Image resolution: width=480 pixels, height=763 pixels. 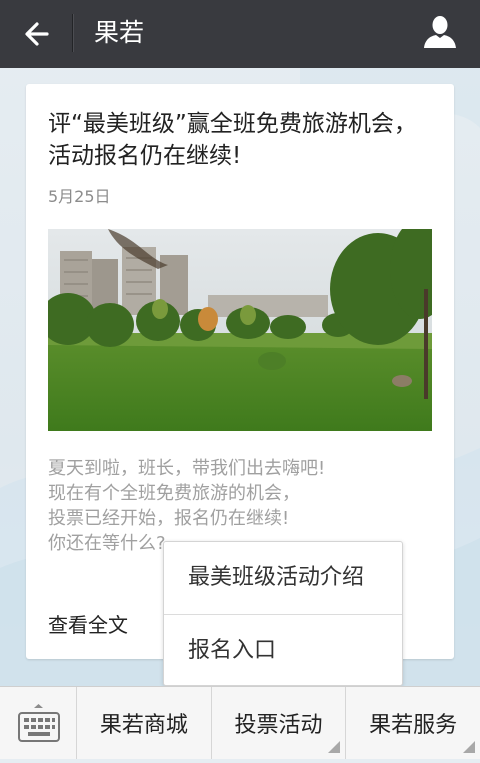 What do you see at coordinates (79, 196) in the screenshot?
I see `article-date: 5月25日` at bounding box center [79, 196].